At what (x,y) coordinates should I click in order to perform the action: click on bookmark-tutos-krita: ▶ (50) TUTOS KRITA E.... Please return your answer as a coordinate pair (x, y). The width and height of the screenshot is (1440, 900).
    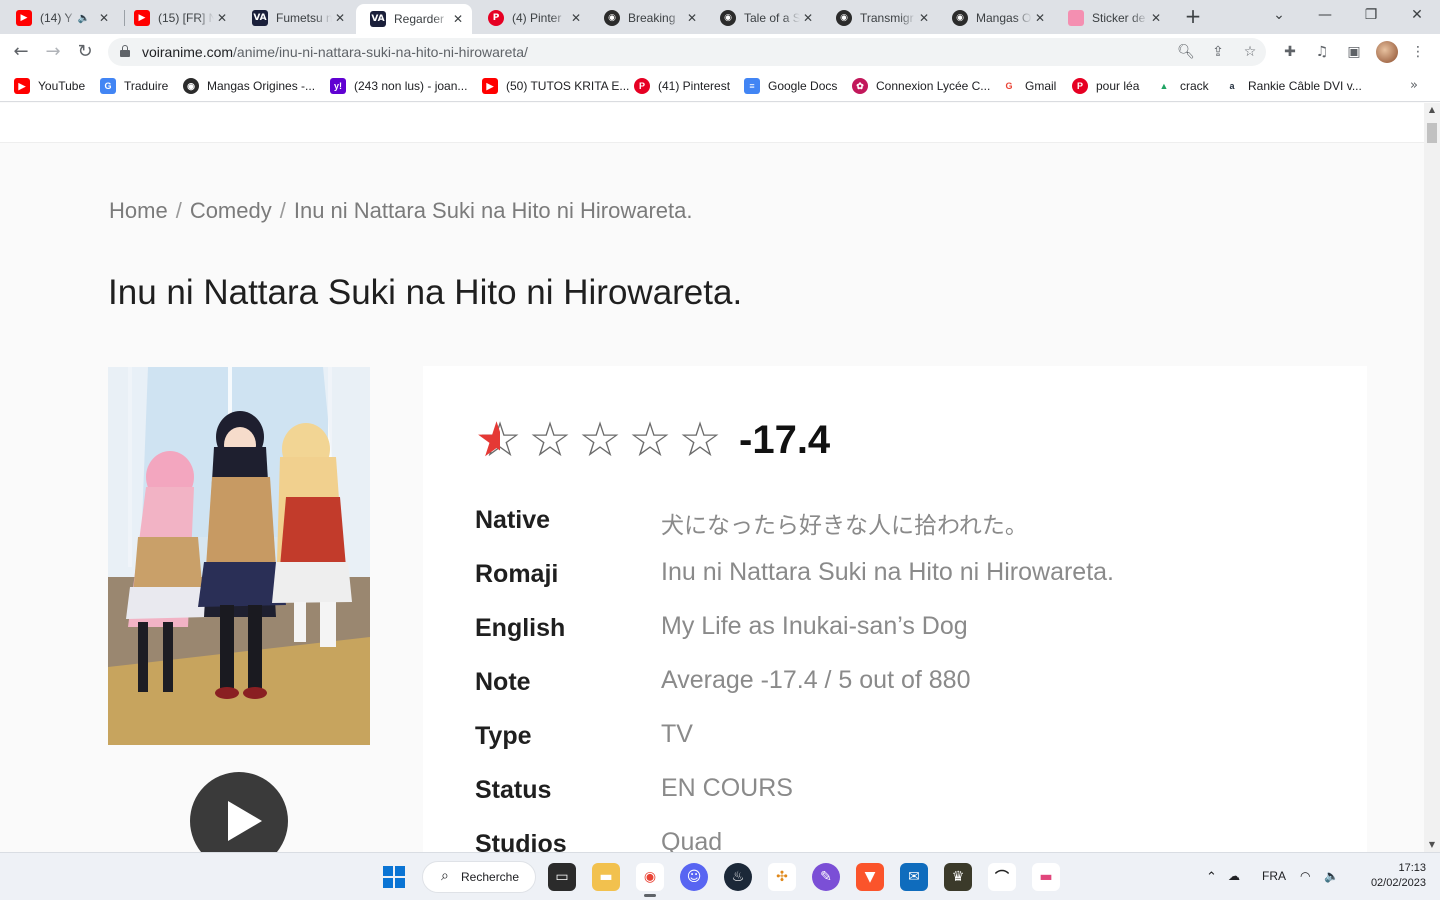
    Looking at the image, I should click on (555, 86).